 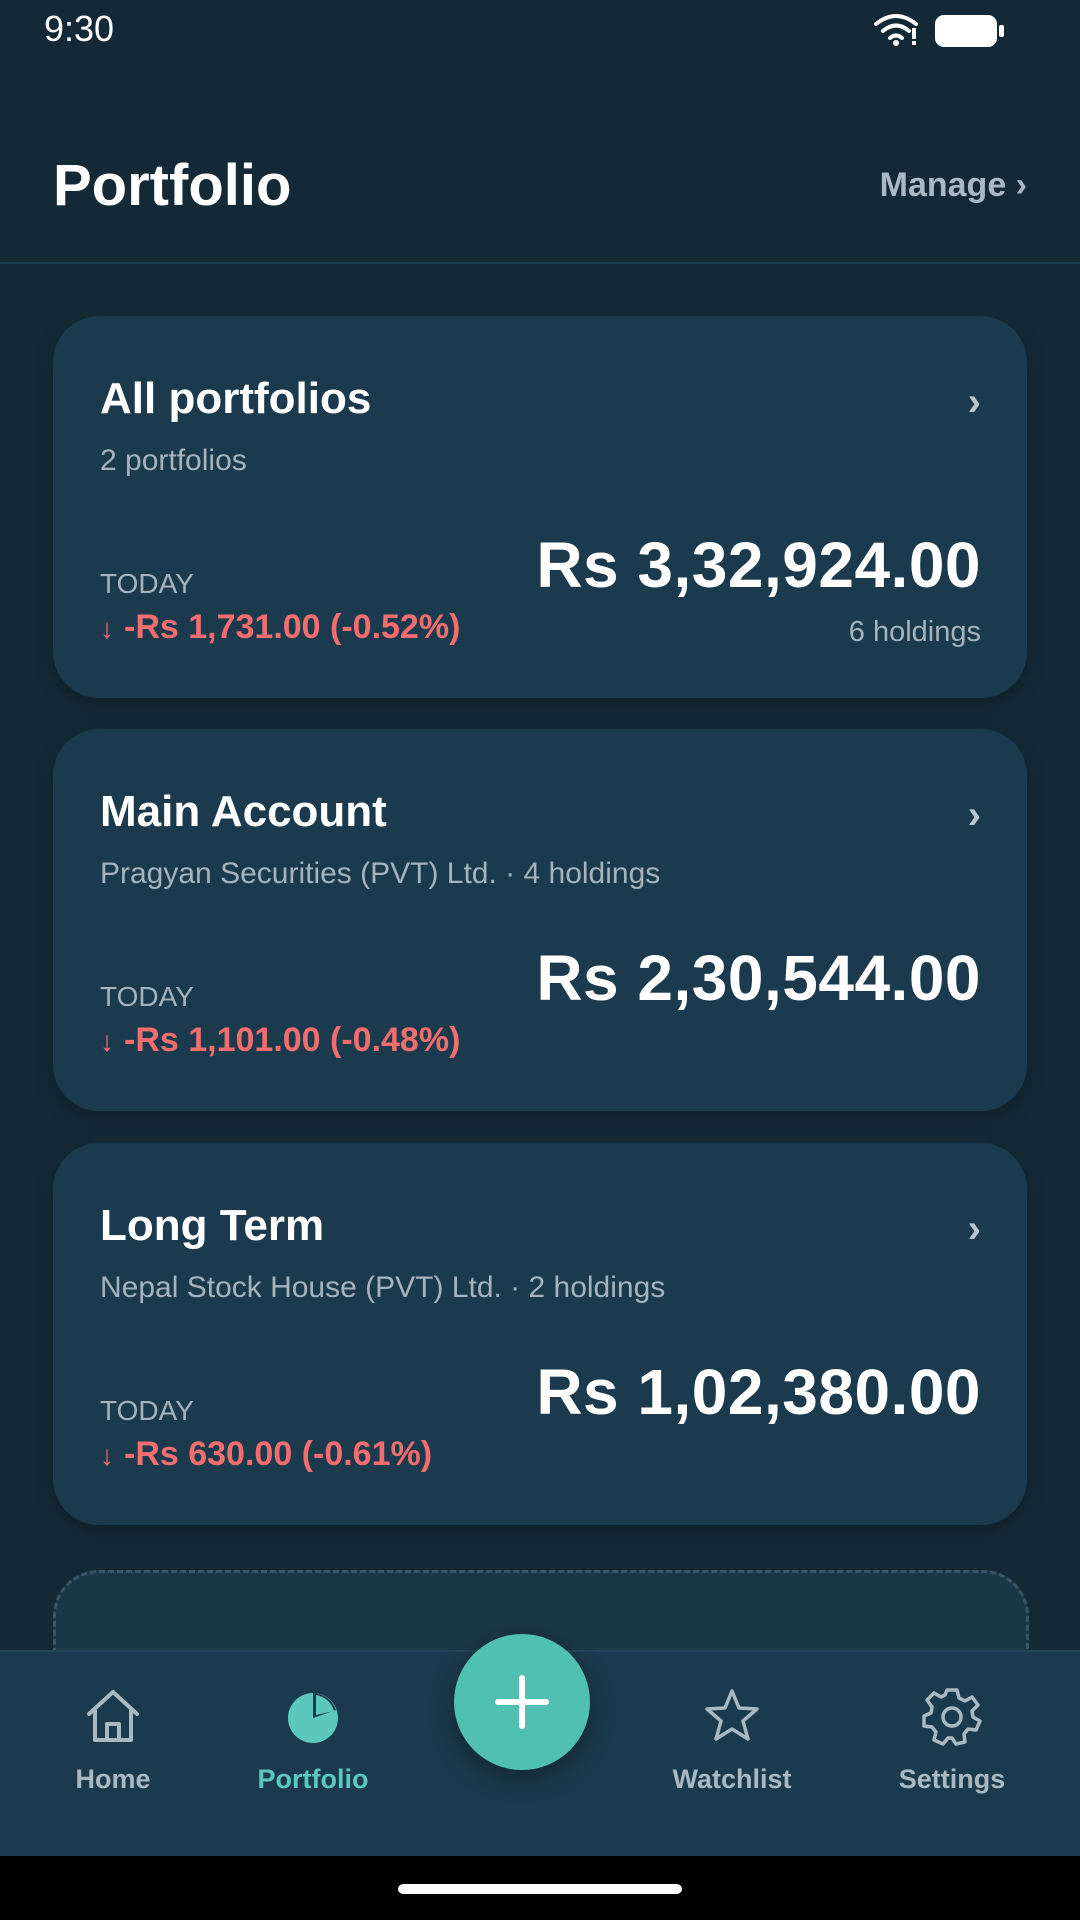 What do you see at coordinates (540, 162) in the screenshot?
I see `header: Portfolio Manage ›` at bounding box center [540, 162].